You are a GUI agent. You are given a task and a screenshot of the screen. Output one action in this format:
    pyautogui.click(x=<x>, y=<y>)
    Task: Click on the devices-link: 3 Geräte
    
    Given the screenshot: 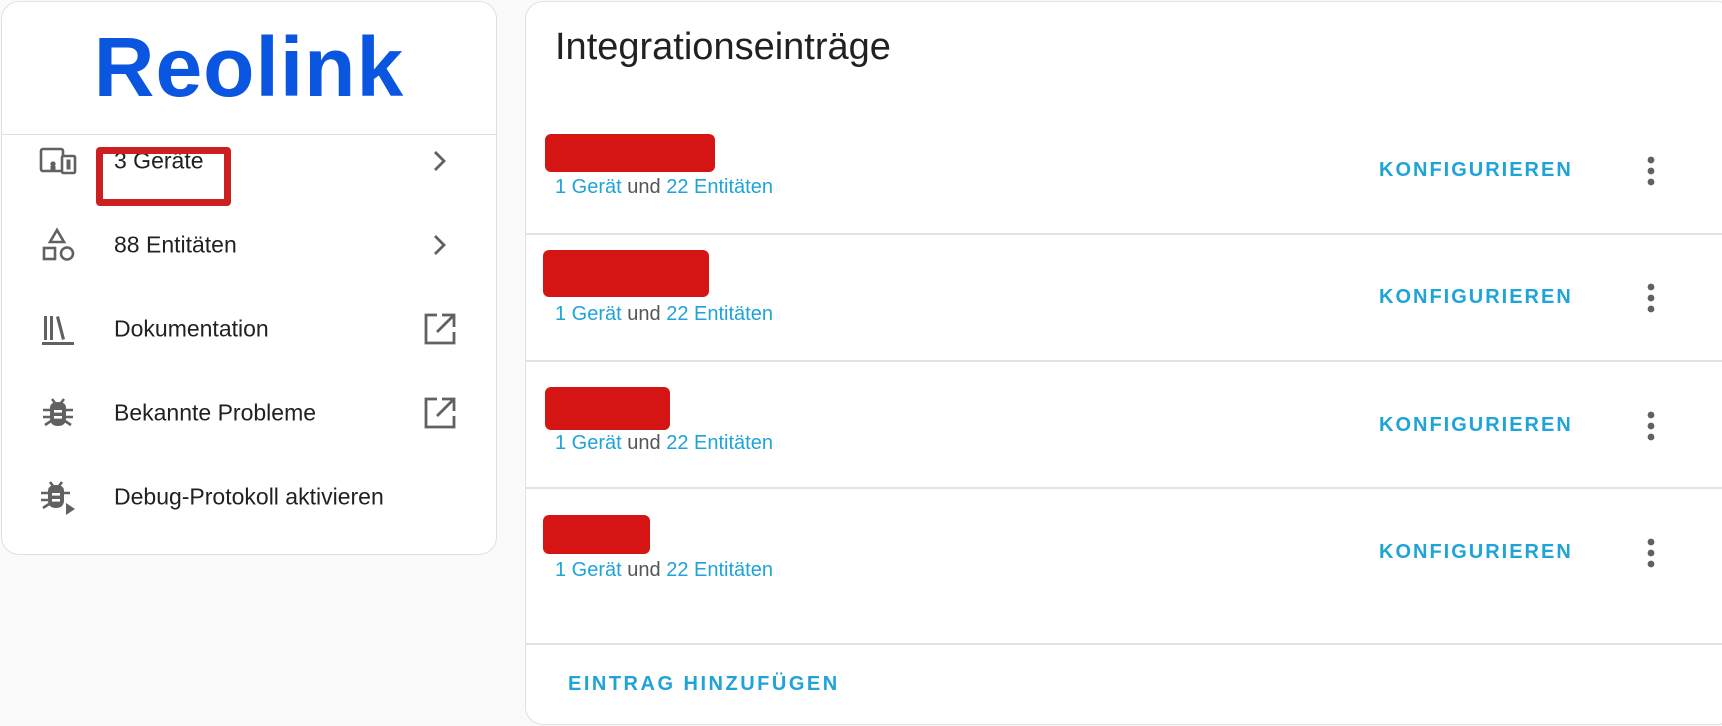 What is the action you would take?
    pyautogui.click(x=249, y=161)
    